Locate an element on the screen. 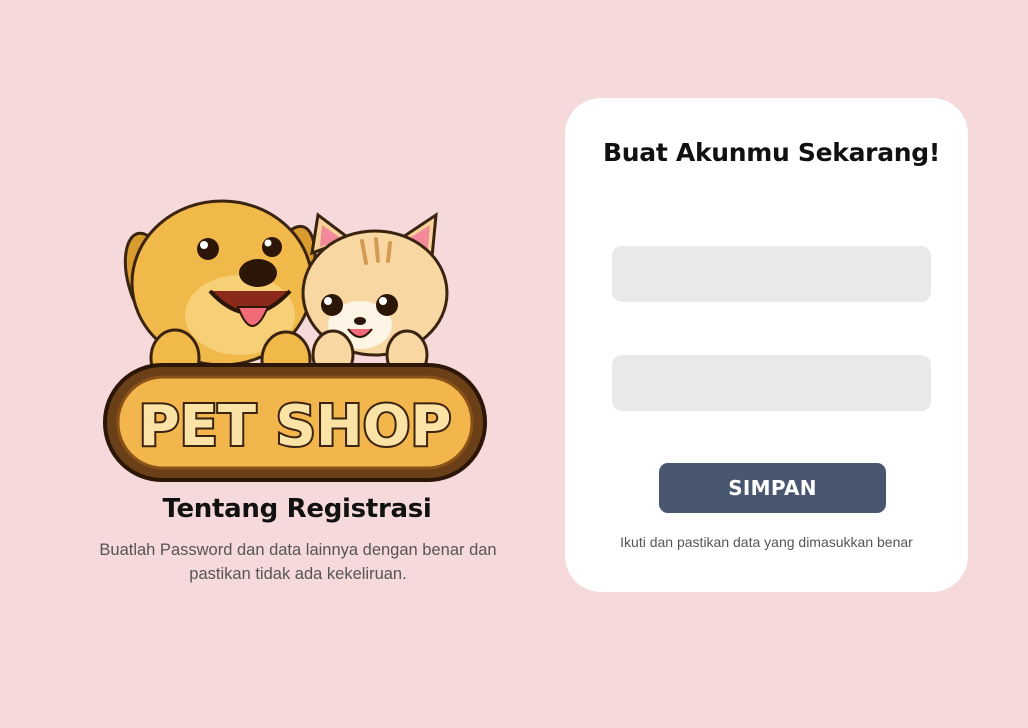  logo-text: PET SHOP is located at coordinates (295, 426).